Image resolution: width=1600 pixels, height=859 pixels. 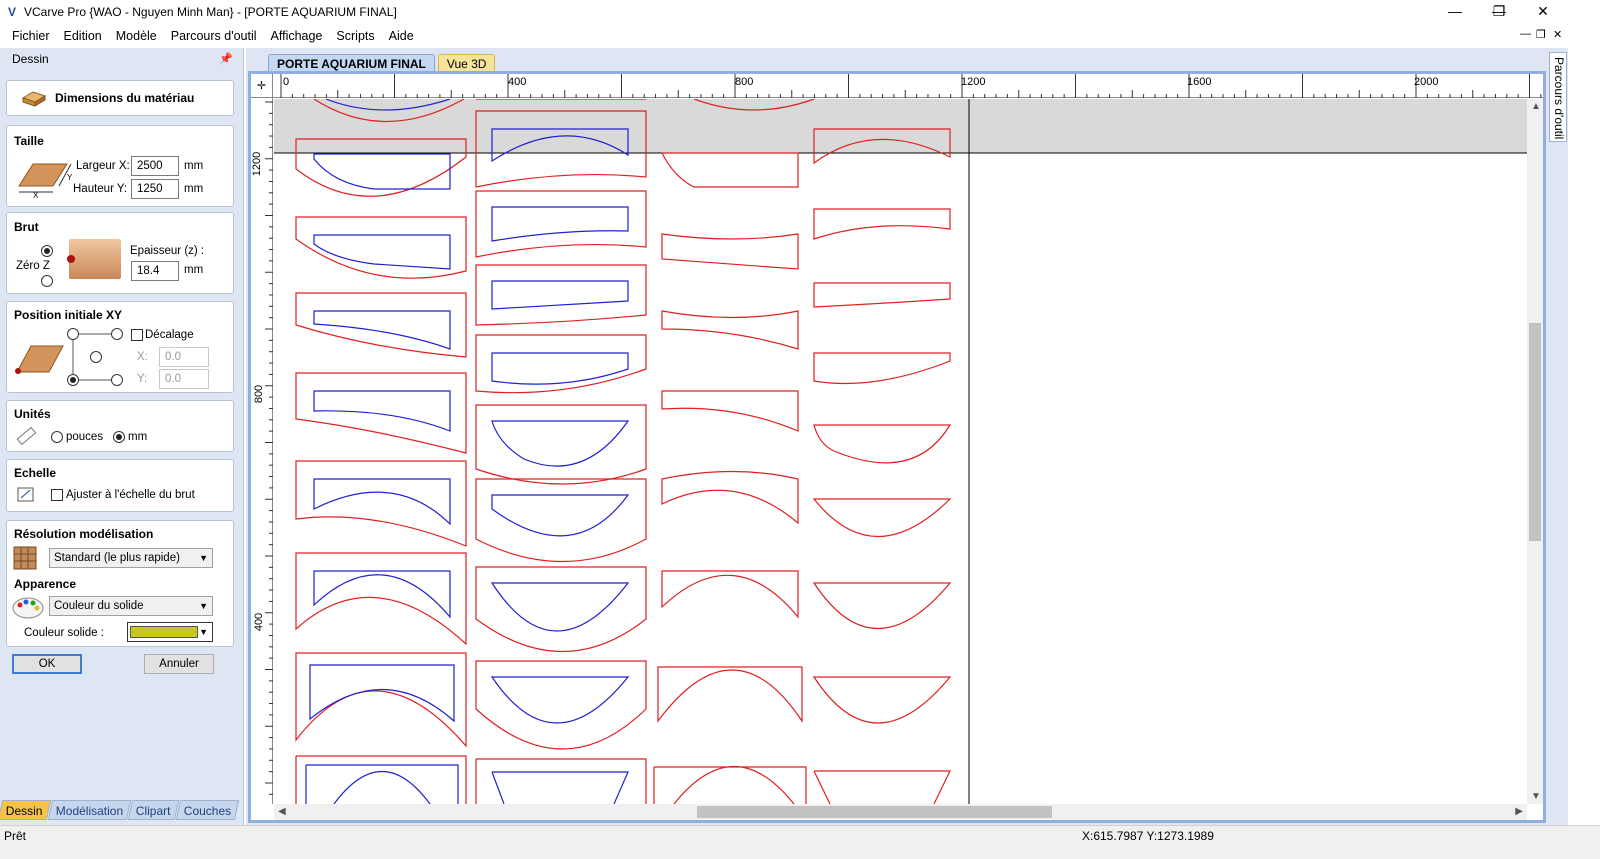 What do you see at coordinates (25, 810) in the screenshot?
I see `tab-dessin: Dessin` at bounding box center [25, 810].